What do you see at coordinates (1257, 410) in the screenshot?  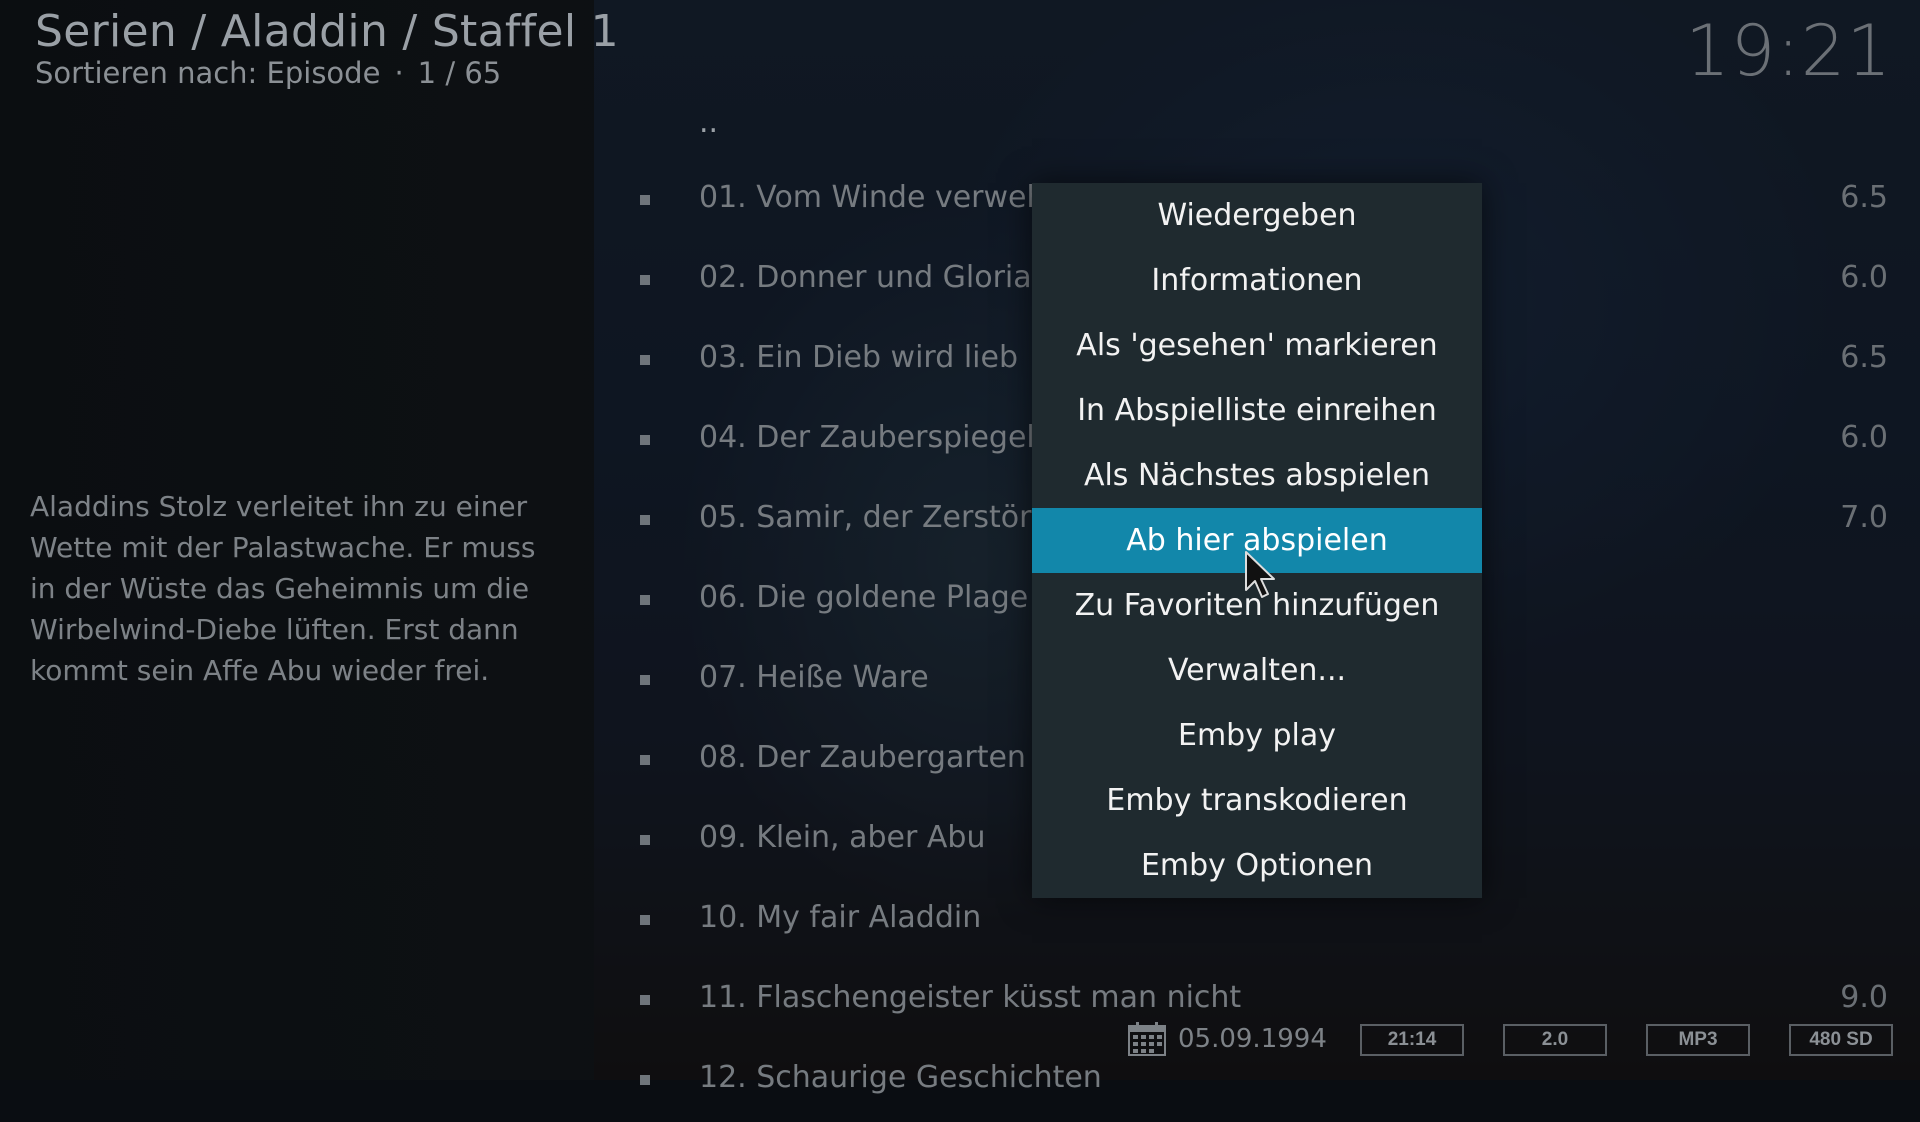 I see `menu-item-queue: In Abspielliste einreihen` at bounding box center [1257, 410].